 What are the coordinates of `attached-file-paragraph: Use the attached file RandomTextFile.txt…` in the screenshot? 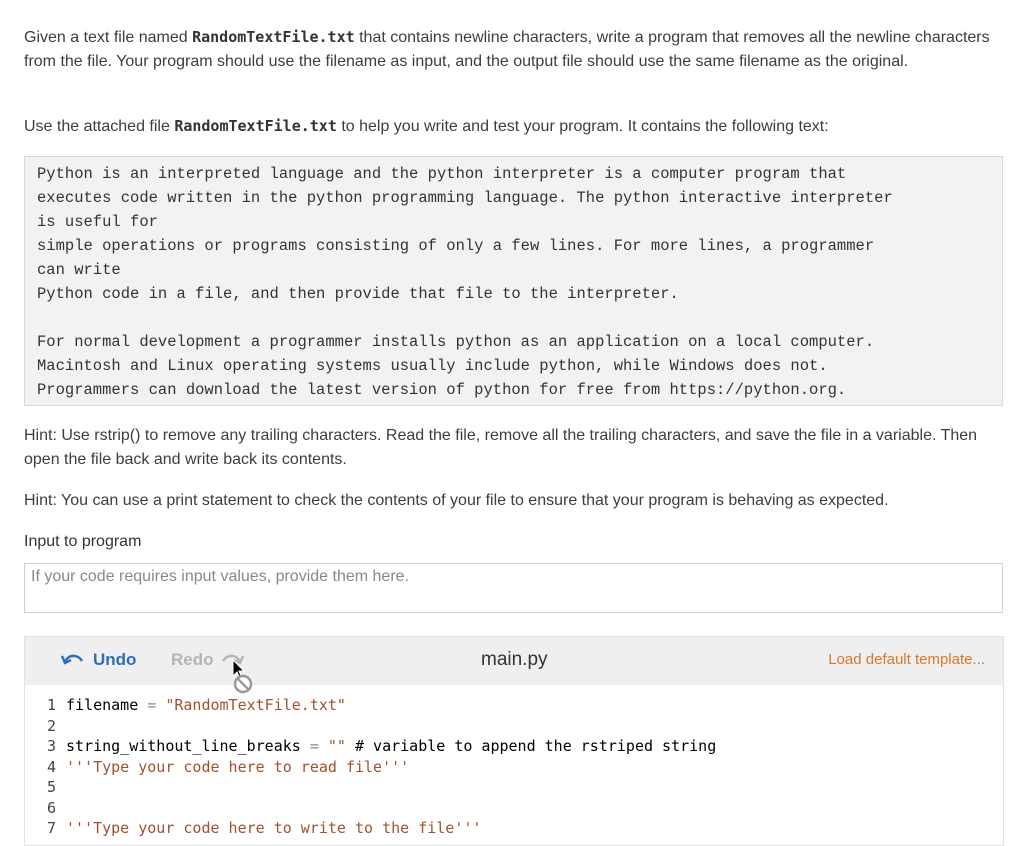 It's located at (509, 126).